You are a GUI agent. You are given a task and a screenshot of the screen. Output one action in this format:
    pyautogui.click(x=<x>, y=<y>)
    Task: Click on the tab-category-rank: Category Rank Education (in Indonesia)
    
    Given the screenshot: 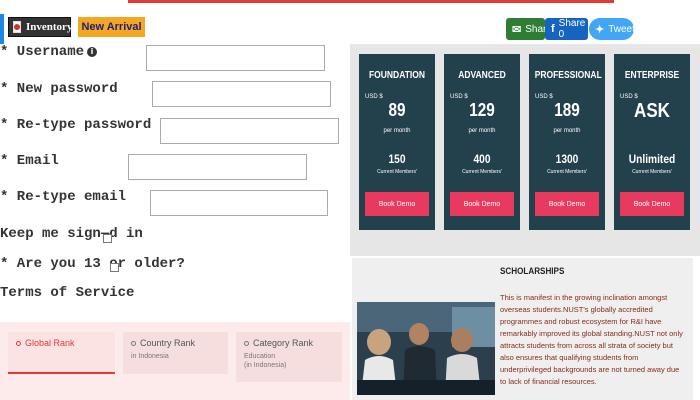 What is the action you would take?
    pyautogui.click(x=289, y=357)
    